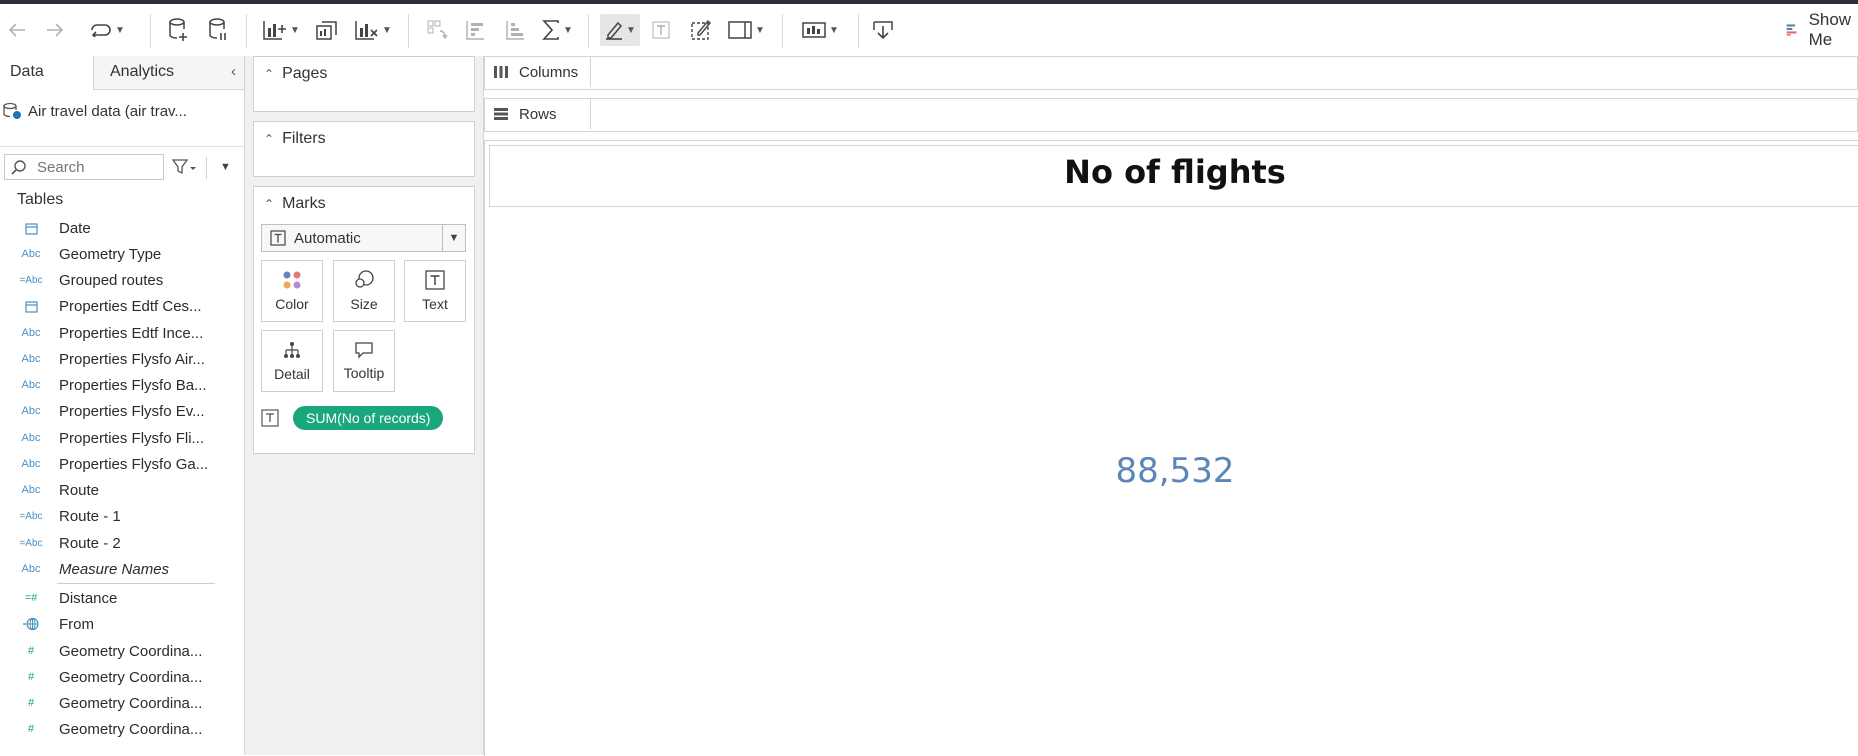  What do you see at coordinates (327, 30) in the screenshot?
I see `duplicate-sheet-icon` at bounding box center [327, 30].